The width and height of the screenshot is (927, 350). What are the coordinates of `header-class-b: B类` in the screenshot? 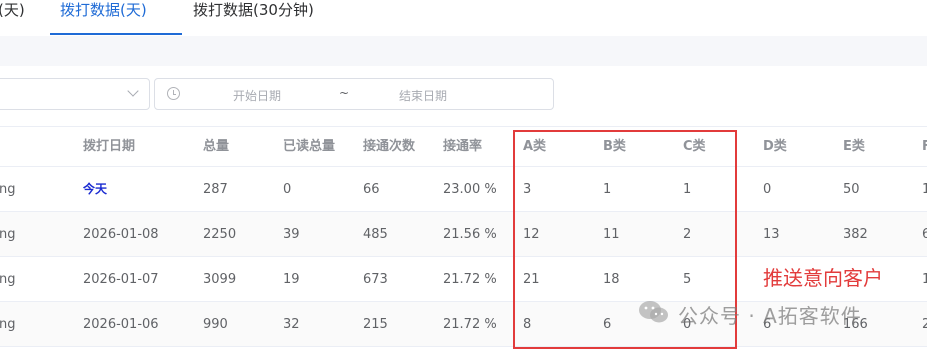 It's located at (614, 147).